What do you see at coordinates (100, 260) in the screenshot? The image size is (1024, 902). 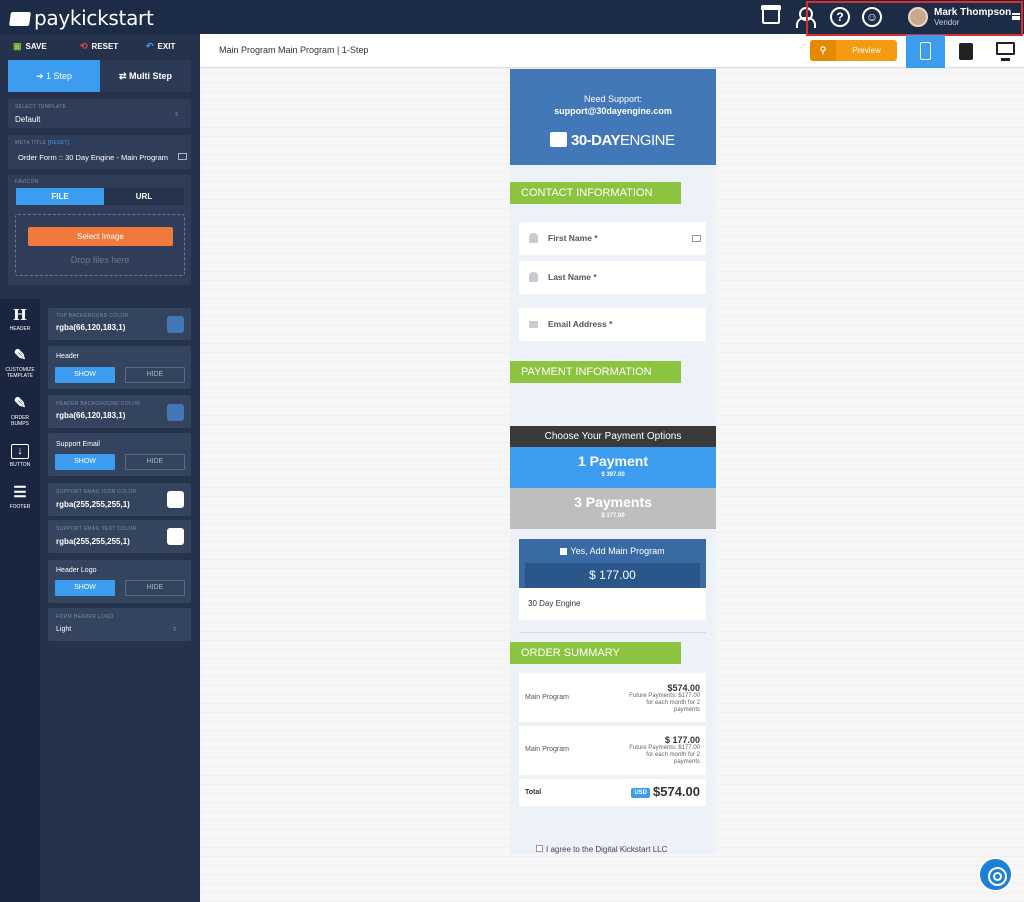 I see `drop-files-text: Drop files here` at bounding box center [100, 260].